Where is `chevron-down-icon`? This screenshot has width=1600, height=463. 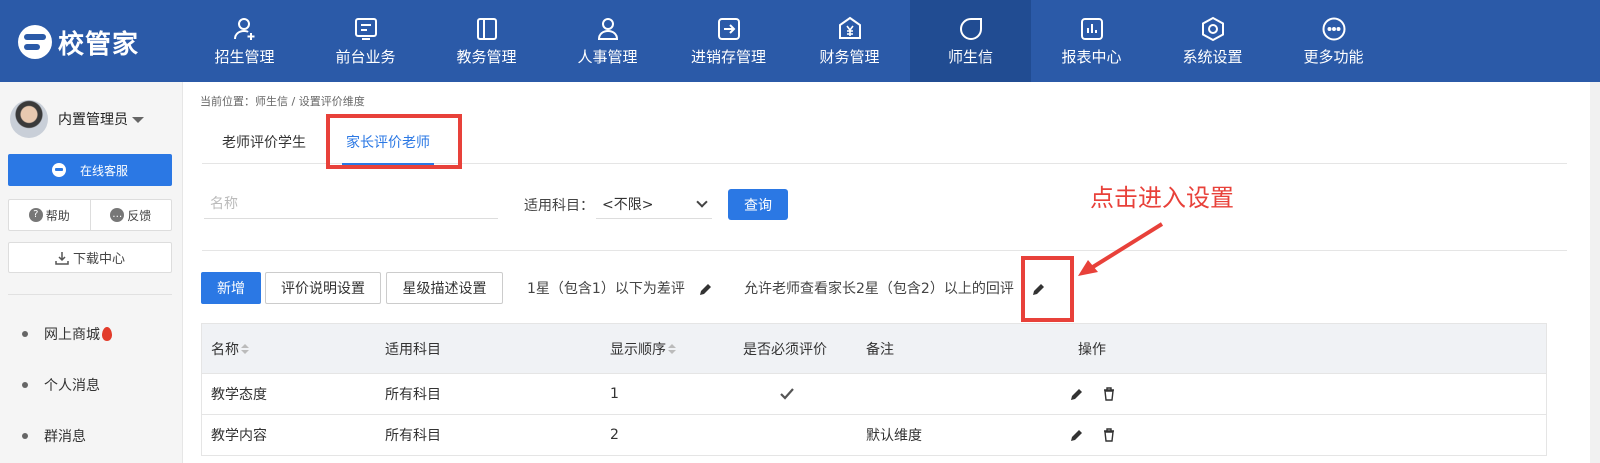
chevron-down-icon is located at coordinates (702, 201).